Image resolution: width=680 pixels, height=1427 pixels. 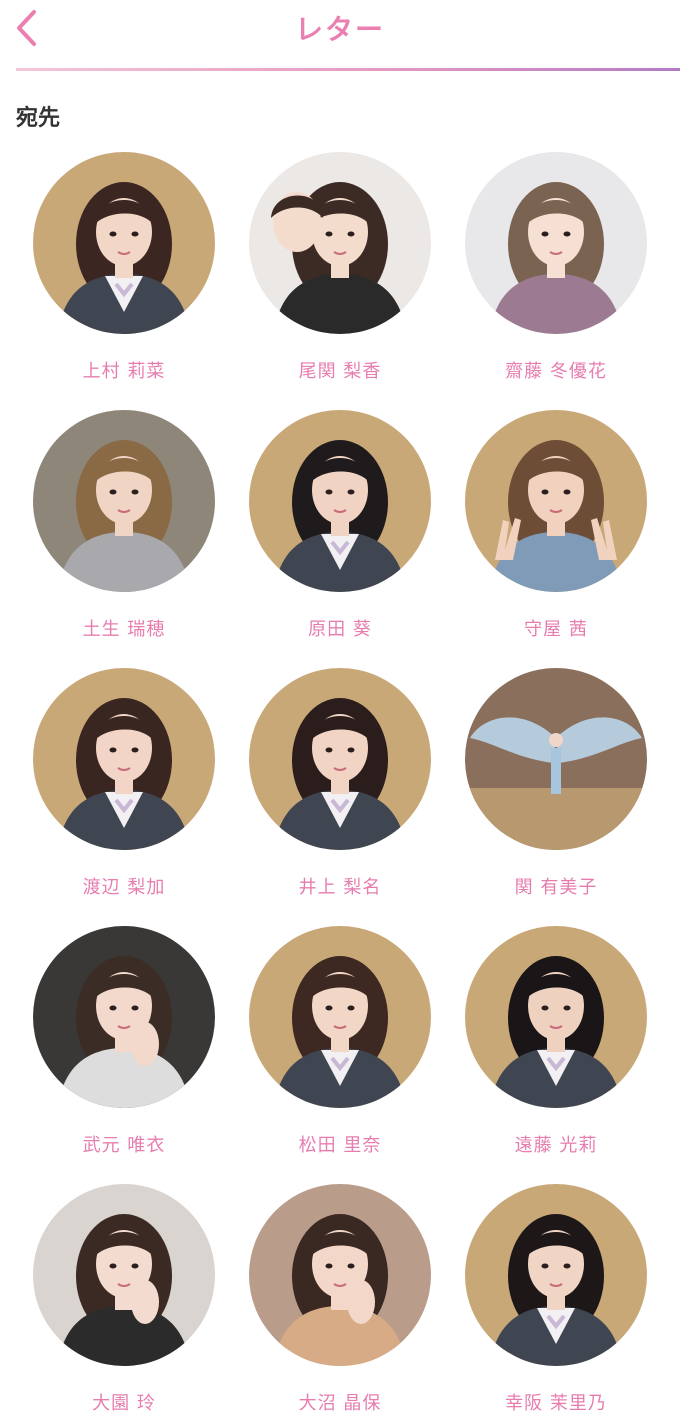 I want to click on member-card: 武元 唯衣, so click(x=124, y=1051).